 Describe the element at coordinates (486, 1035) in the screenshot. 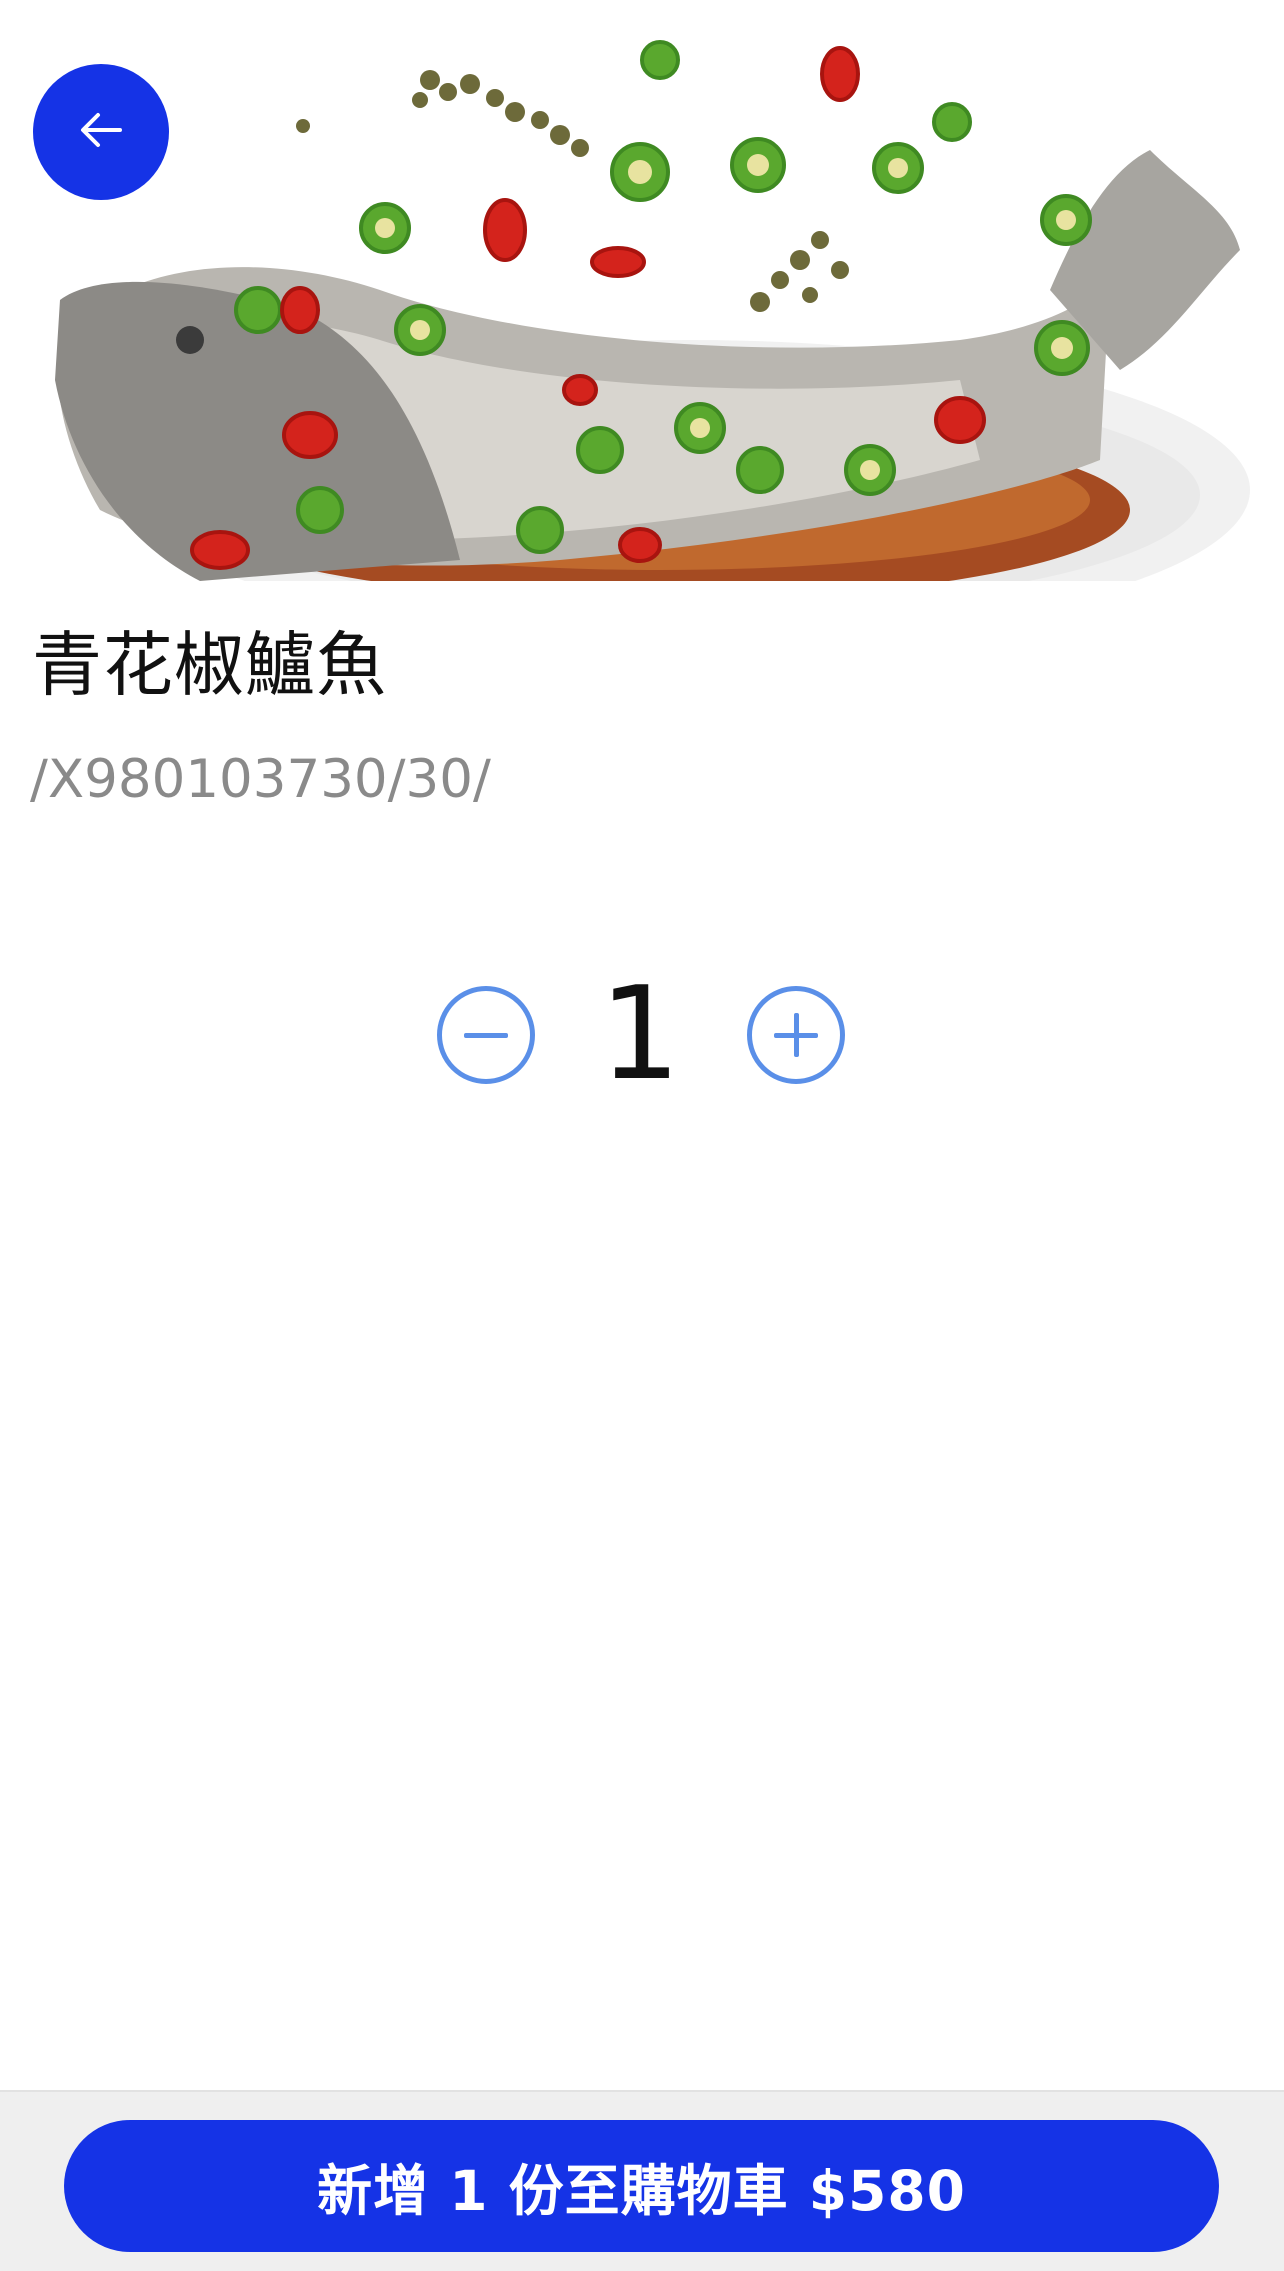

I see `decrease-quantity-button` at that location.